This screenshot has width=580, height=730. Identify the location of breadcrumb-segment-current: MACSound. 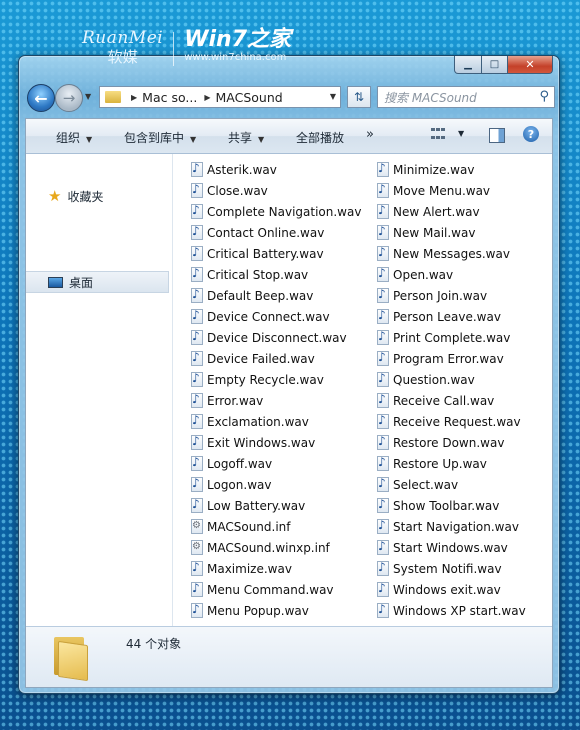
(248, 97).